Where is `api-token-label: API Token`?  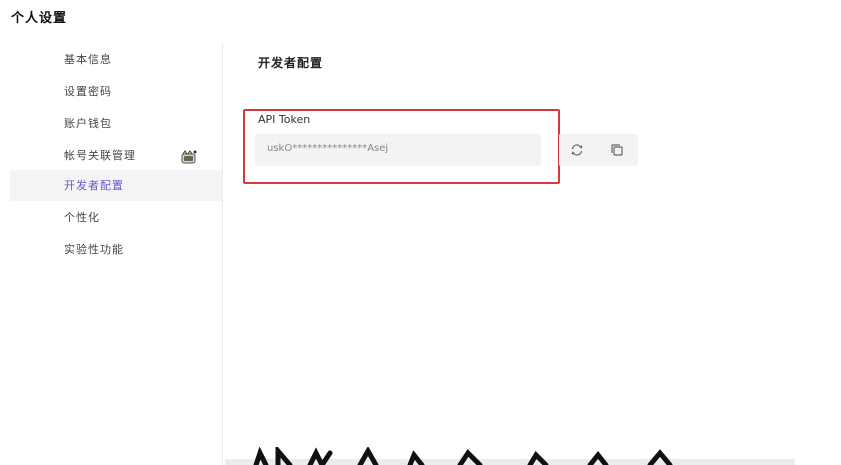
api-token-label: API Token is located at coordinates (284, 119).